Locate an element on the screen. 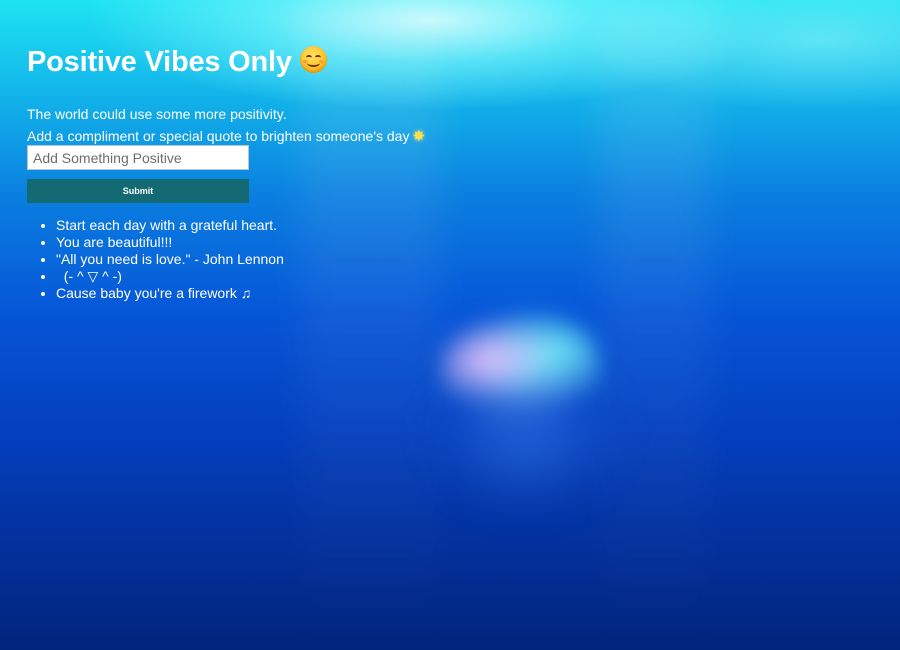 The height and width of the screenshot is (650, 900). page-title: Positive Vibes Only is located at coordinates (177, 62).